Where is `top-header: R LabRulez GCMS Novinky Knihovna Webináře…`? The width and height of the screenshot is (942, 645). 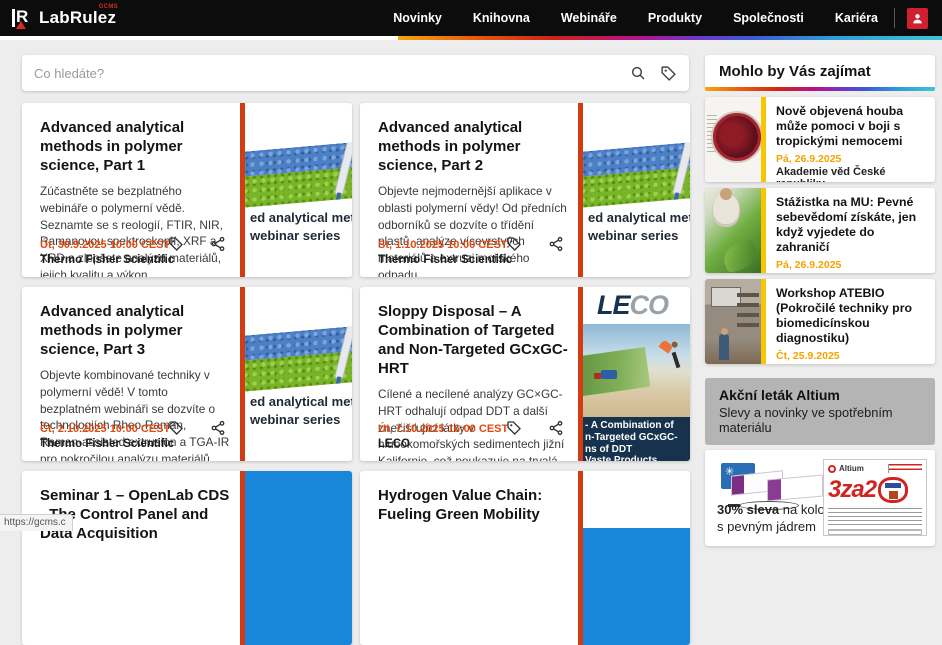
top-header: R LabRulez GCMS Novinky Knihovna Webináře… is located at coordinates (471, 18).